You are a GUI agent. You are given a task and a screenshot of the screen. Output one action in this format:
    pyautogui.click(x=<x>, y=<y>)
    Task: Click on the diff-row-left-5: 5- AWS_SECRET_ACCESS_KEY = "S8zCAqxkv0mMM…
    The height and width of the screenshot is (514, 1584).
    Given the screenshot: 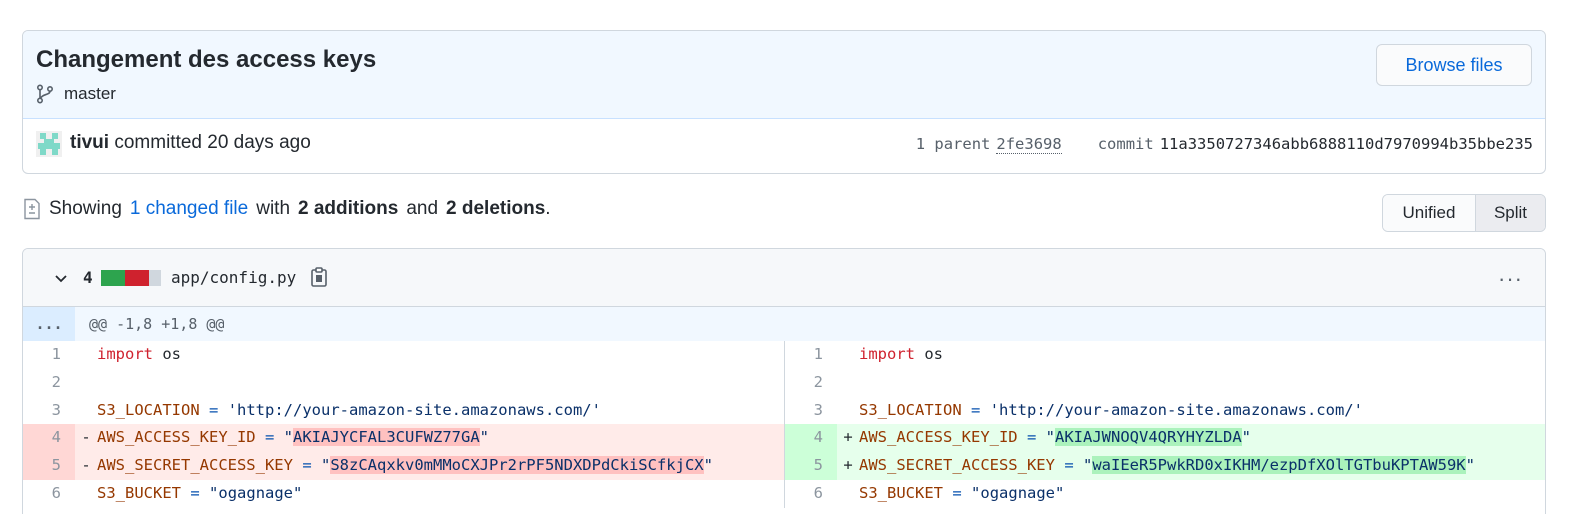 What is the action you would take?
    pyautogui.click(x=403, y=466)
    